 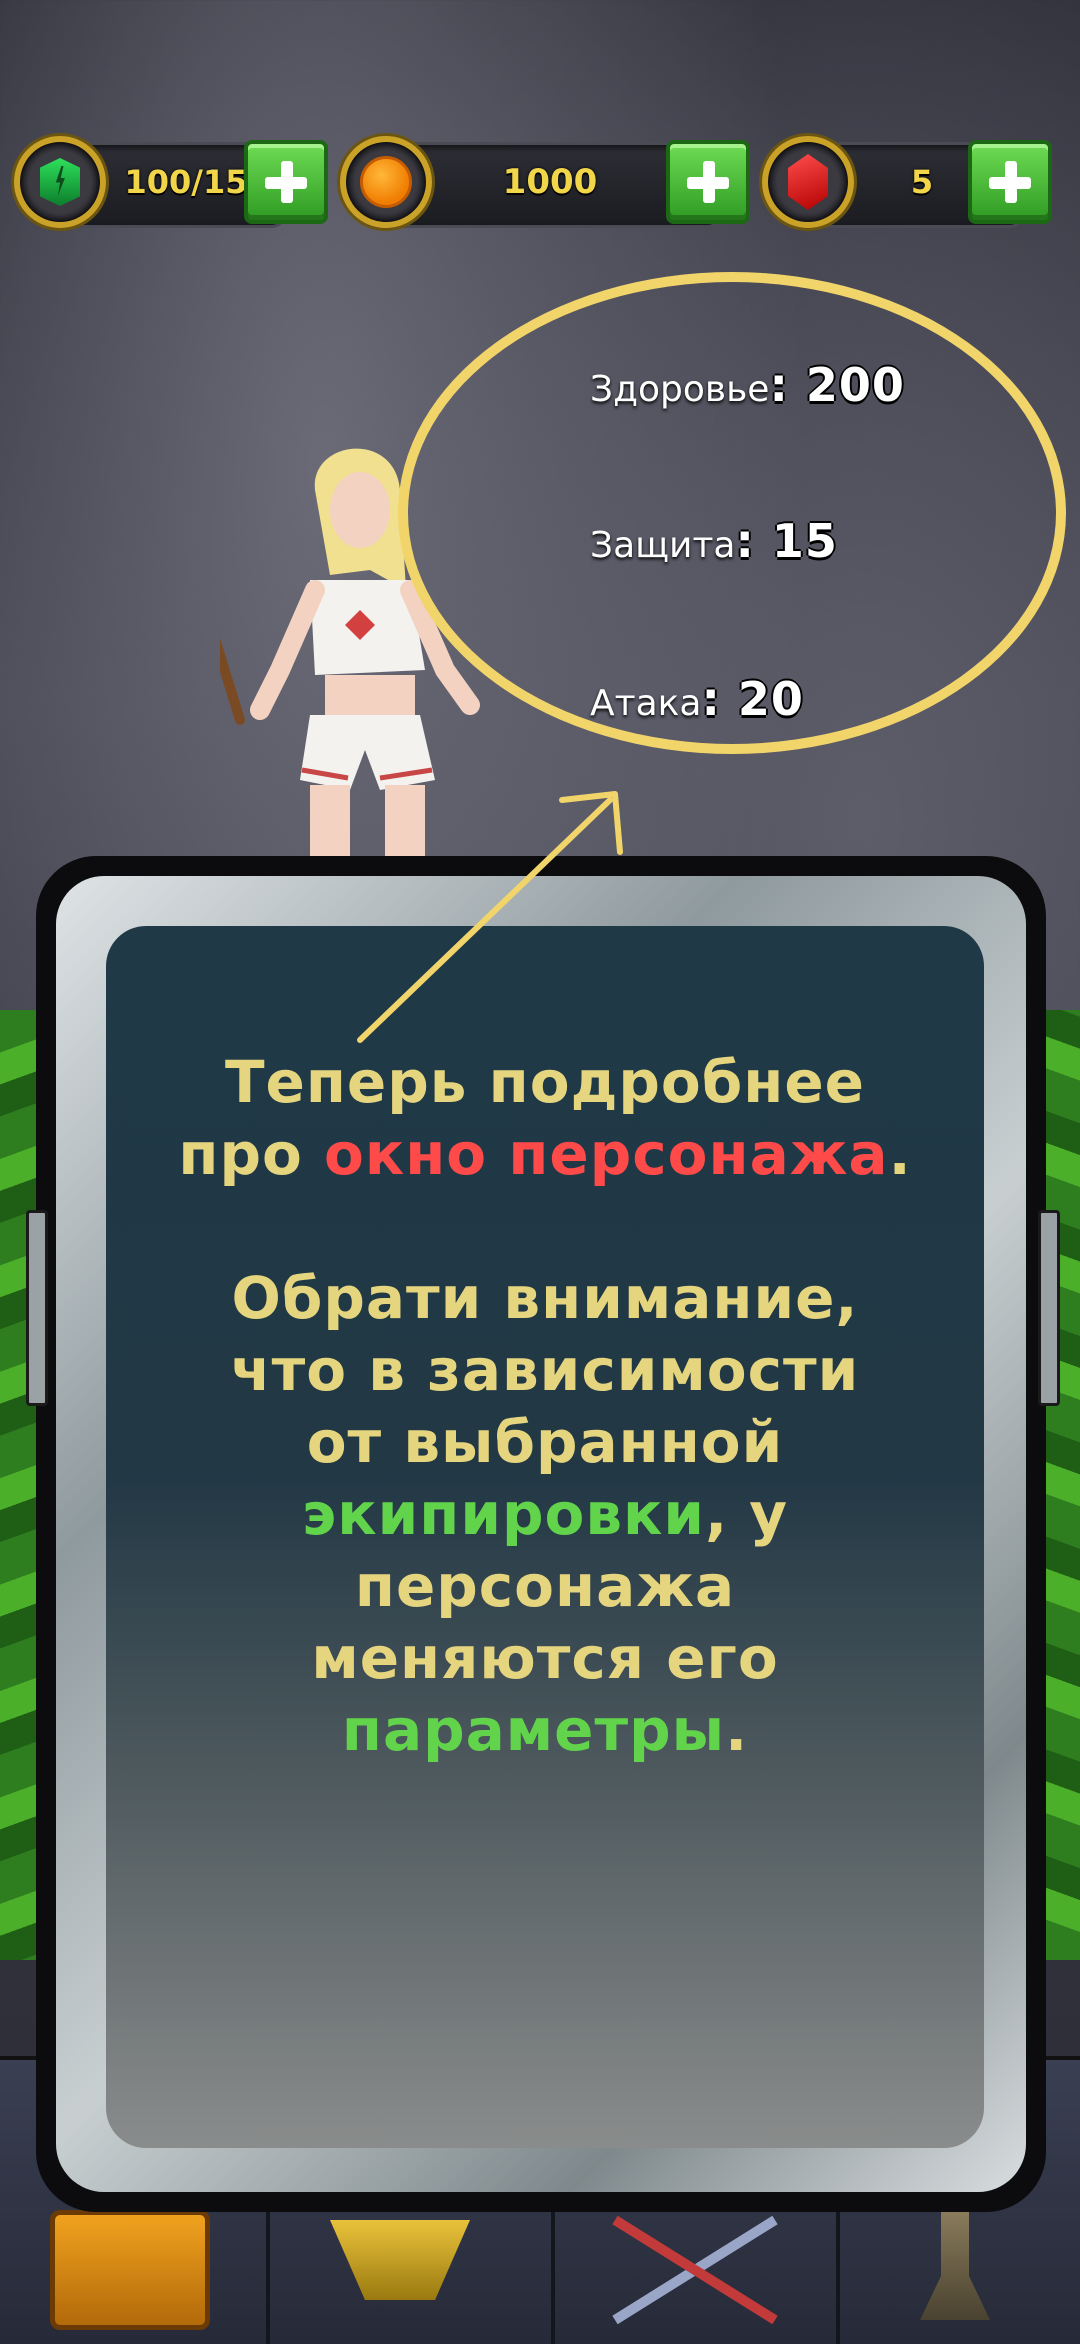 I want to click on tutorial-highlight-equipment: экипировки, so click(x=503, y=1514).